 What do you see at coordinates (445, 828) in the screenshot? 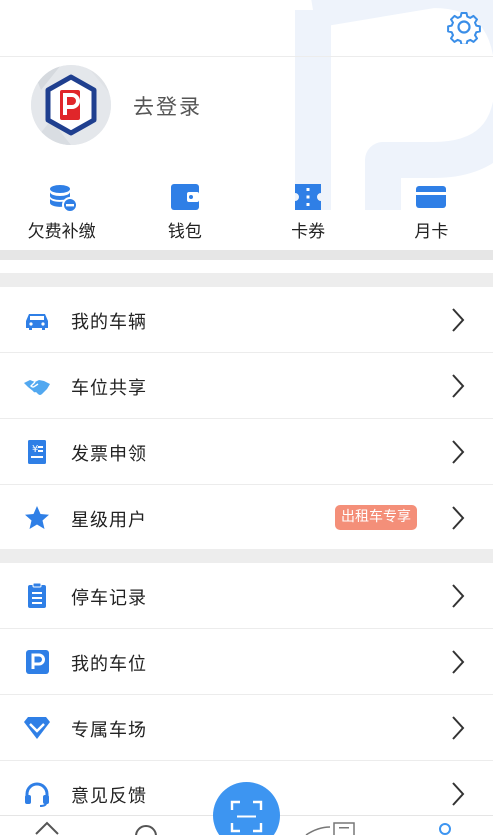
I see `user-icon` at bounding box center [445, 828].